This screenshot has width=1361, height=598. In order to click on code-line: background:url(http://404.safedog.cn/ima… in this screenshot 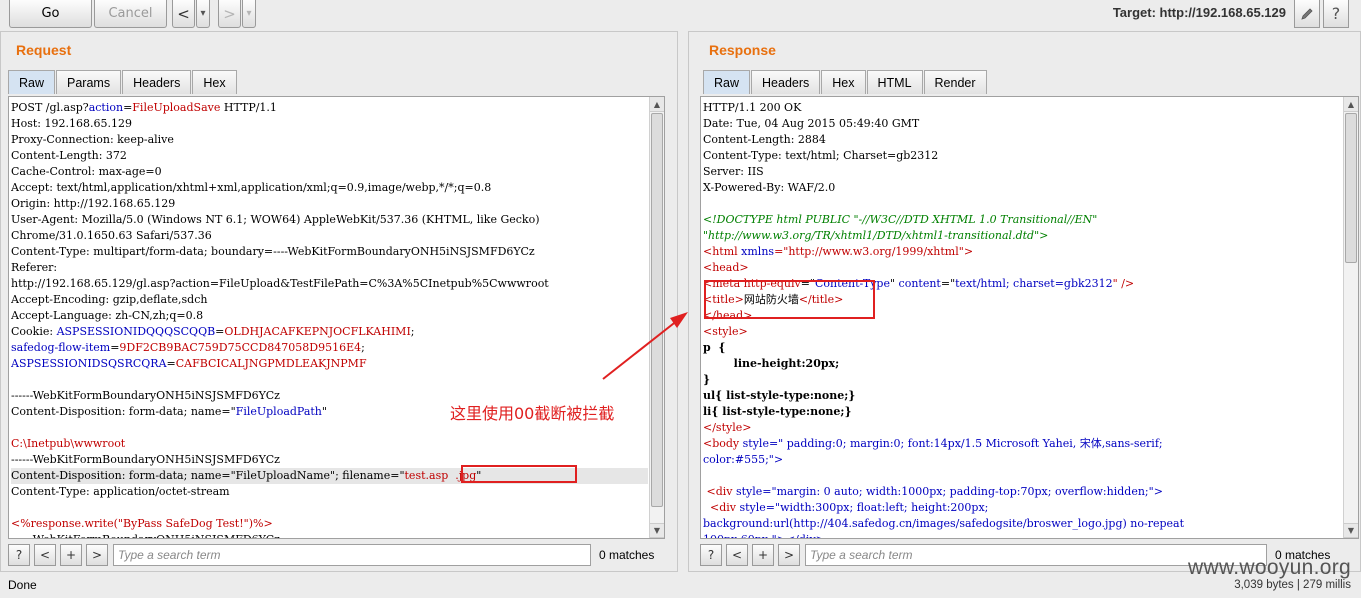, I will do `click(1022, 524)`.